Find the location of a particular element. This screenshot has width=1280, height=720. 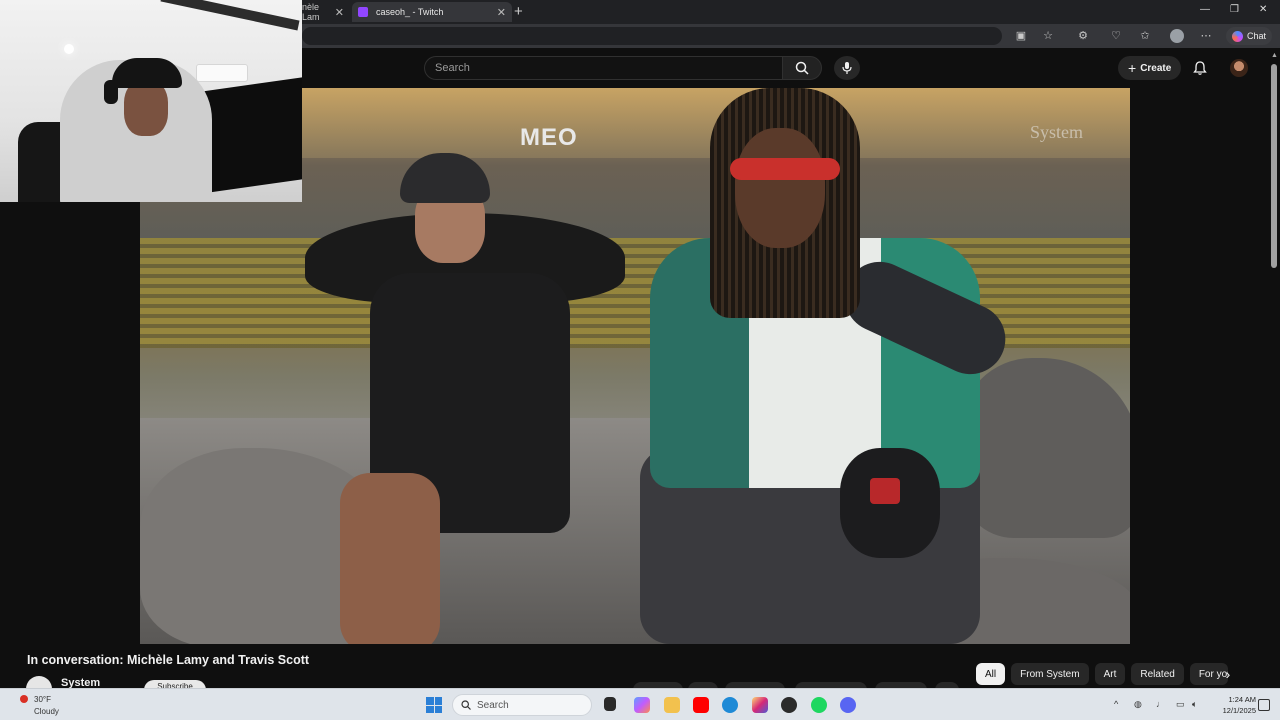

minimize-icon: — is located at coordinates (1205, 9).